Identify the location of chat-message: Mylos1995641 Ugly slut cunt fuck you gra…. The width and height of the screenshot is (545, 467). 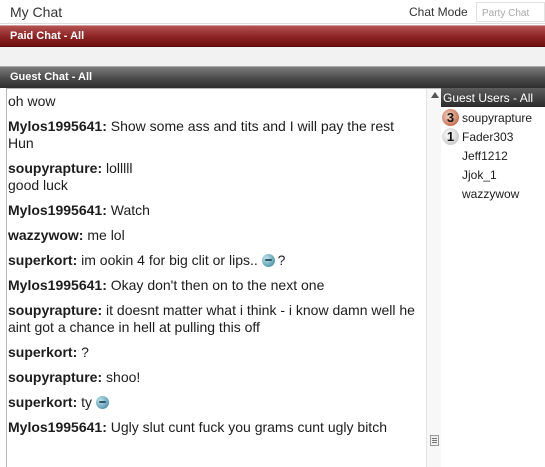
(214, 427).